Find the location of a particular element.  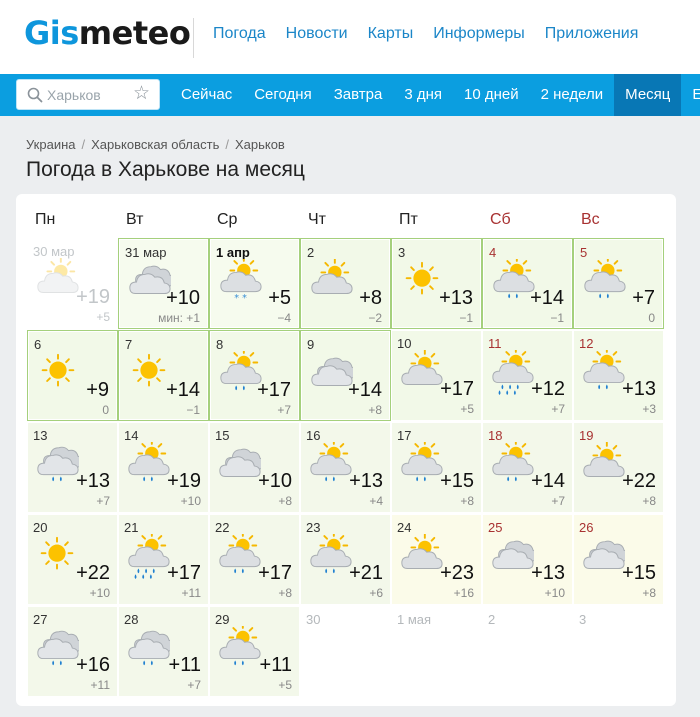

day-cell: 27 +16 +11 is located at coordinates (72, 651).